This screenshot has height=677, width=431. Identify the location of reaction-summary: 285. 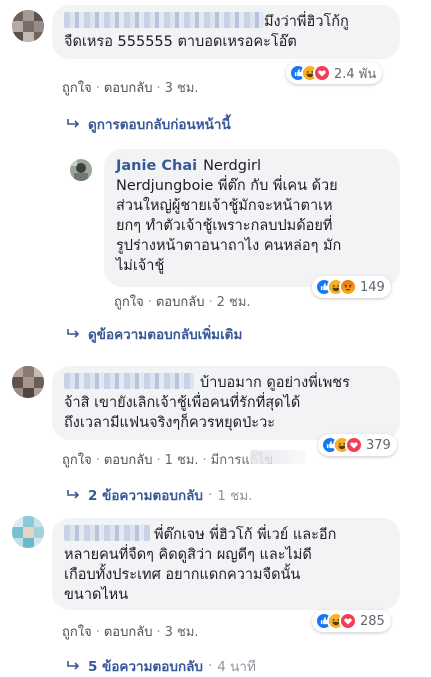
(351, 621).